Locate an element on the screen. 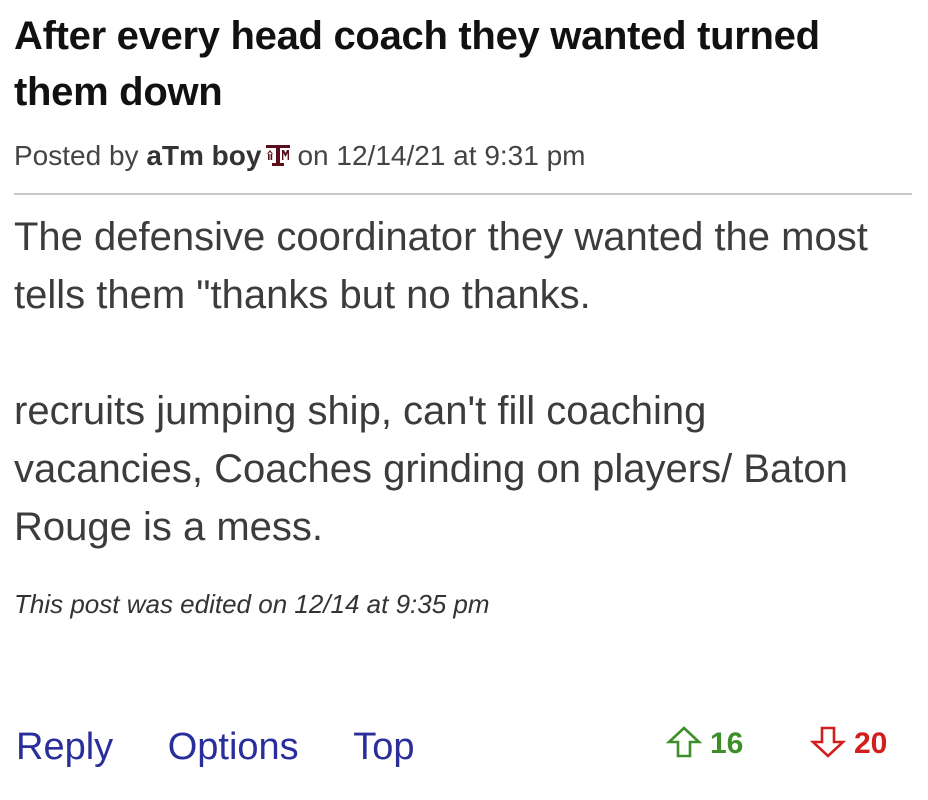 Image resolution: width=928 pixels, height=800 pixels. divider is located at coordinates (463, 194).